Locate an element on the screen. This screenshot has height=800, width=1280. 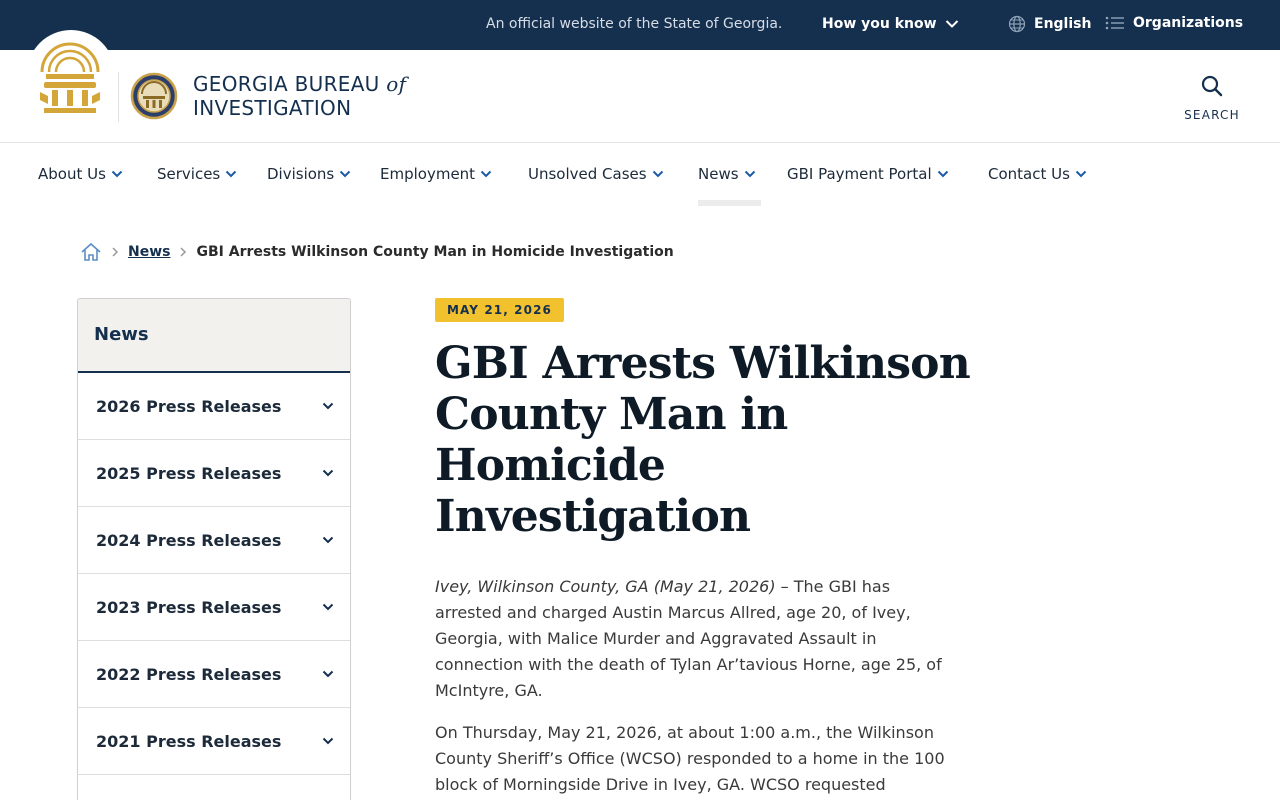
search-button: SEARCH is located at coordinates (1212, 98).